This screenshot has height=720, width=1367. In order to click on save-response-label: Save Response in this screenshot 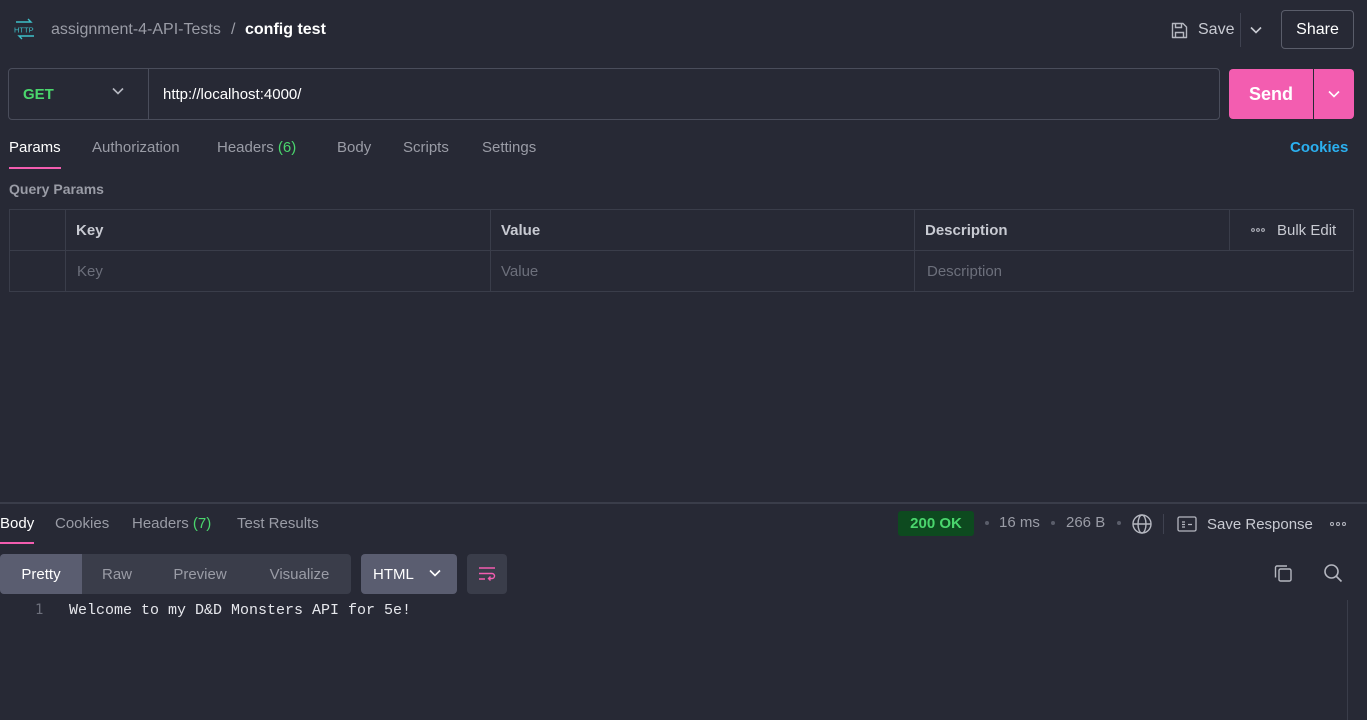, I will do `click(1260, 524)`.